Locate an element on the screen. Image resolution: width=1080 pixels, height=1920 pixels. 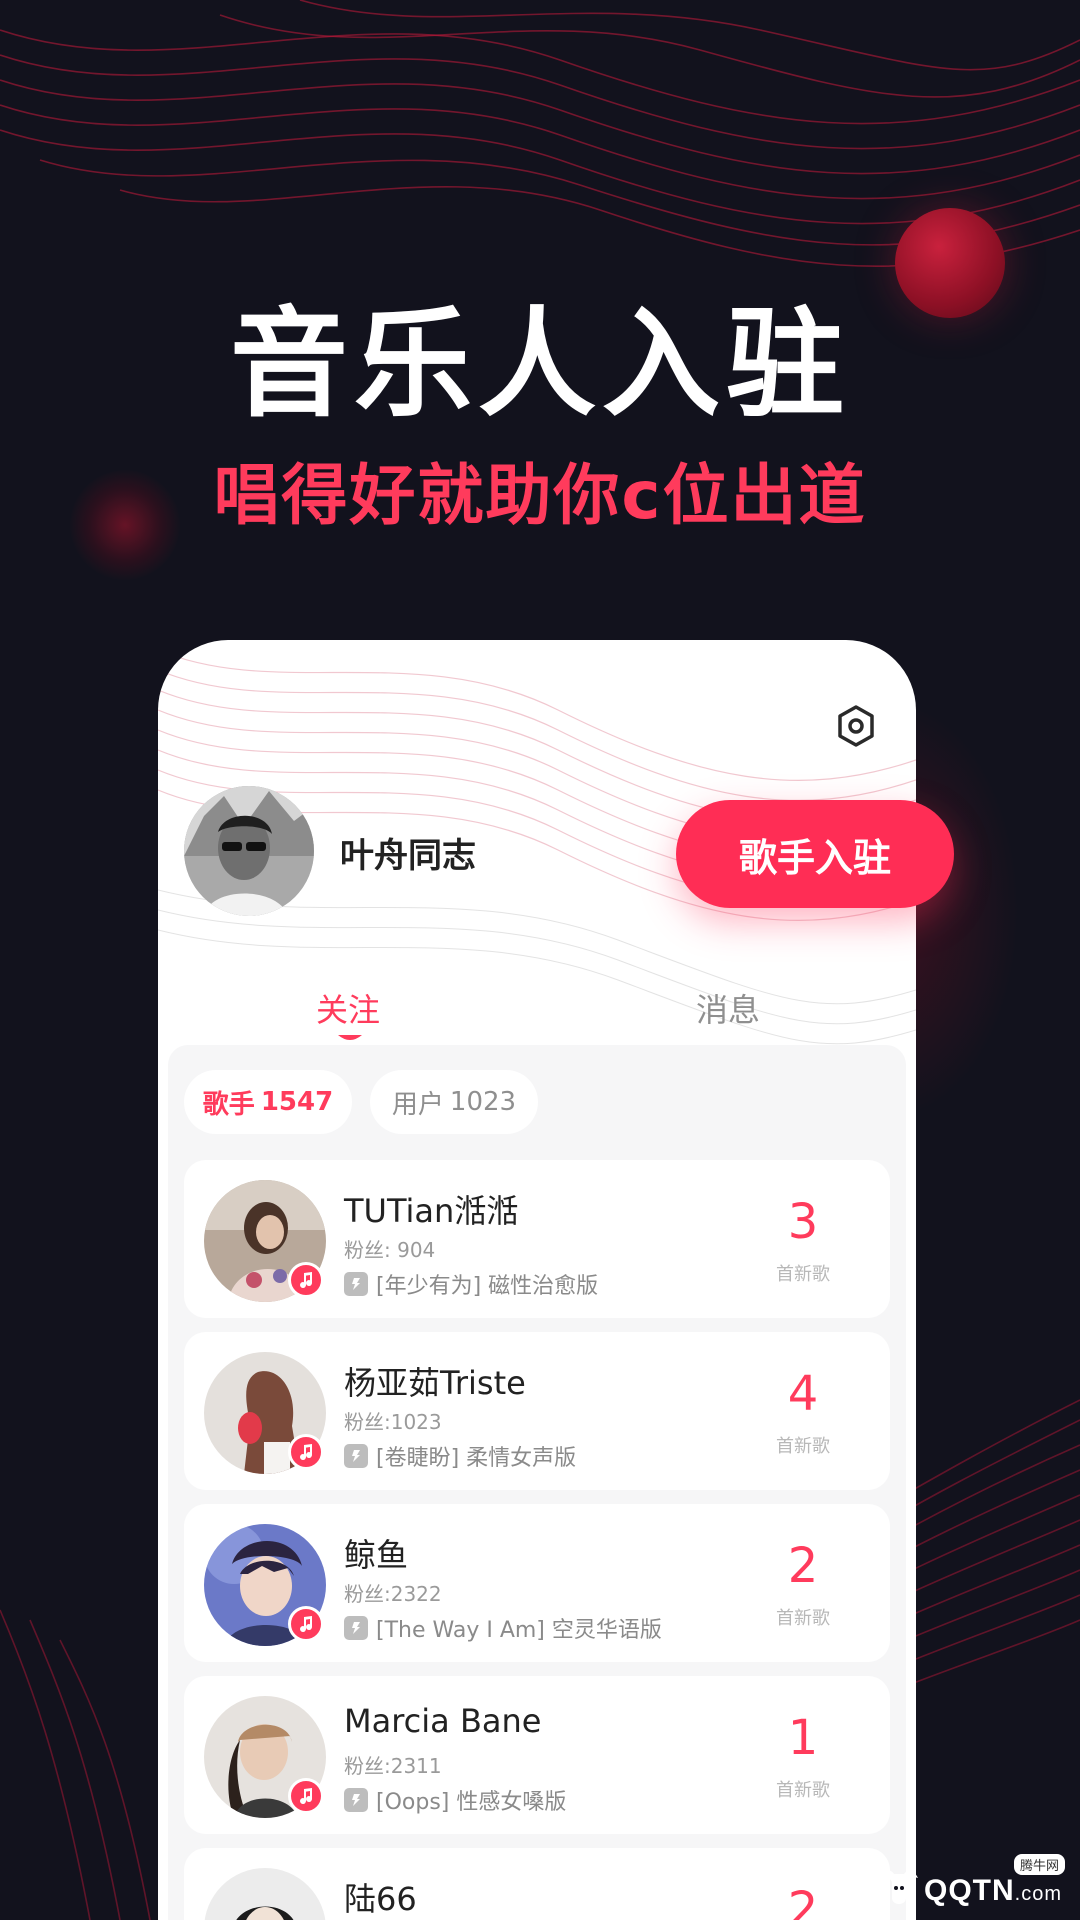
filter-chip-label: 歌手 is located at coordinates (228, 1104).